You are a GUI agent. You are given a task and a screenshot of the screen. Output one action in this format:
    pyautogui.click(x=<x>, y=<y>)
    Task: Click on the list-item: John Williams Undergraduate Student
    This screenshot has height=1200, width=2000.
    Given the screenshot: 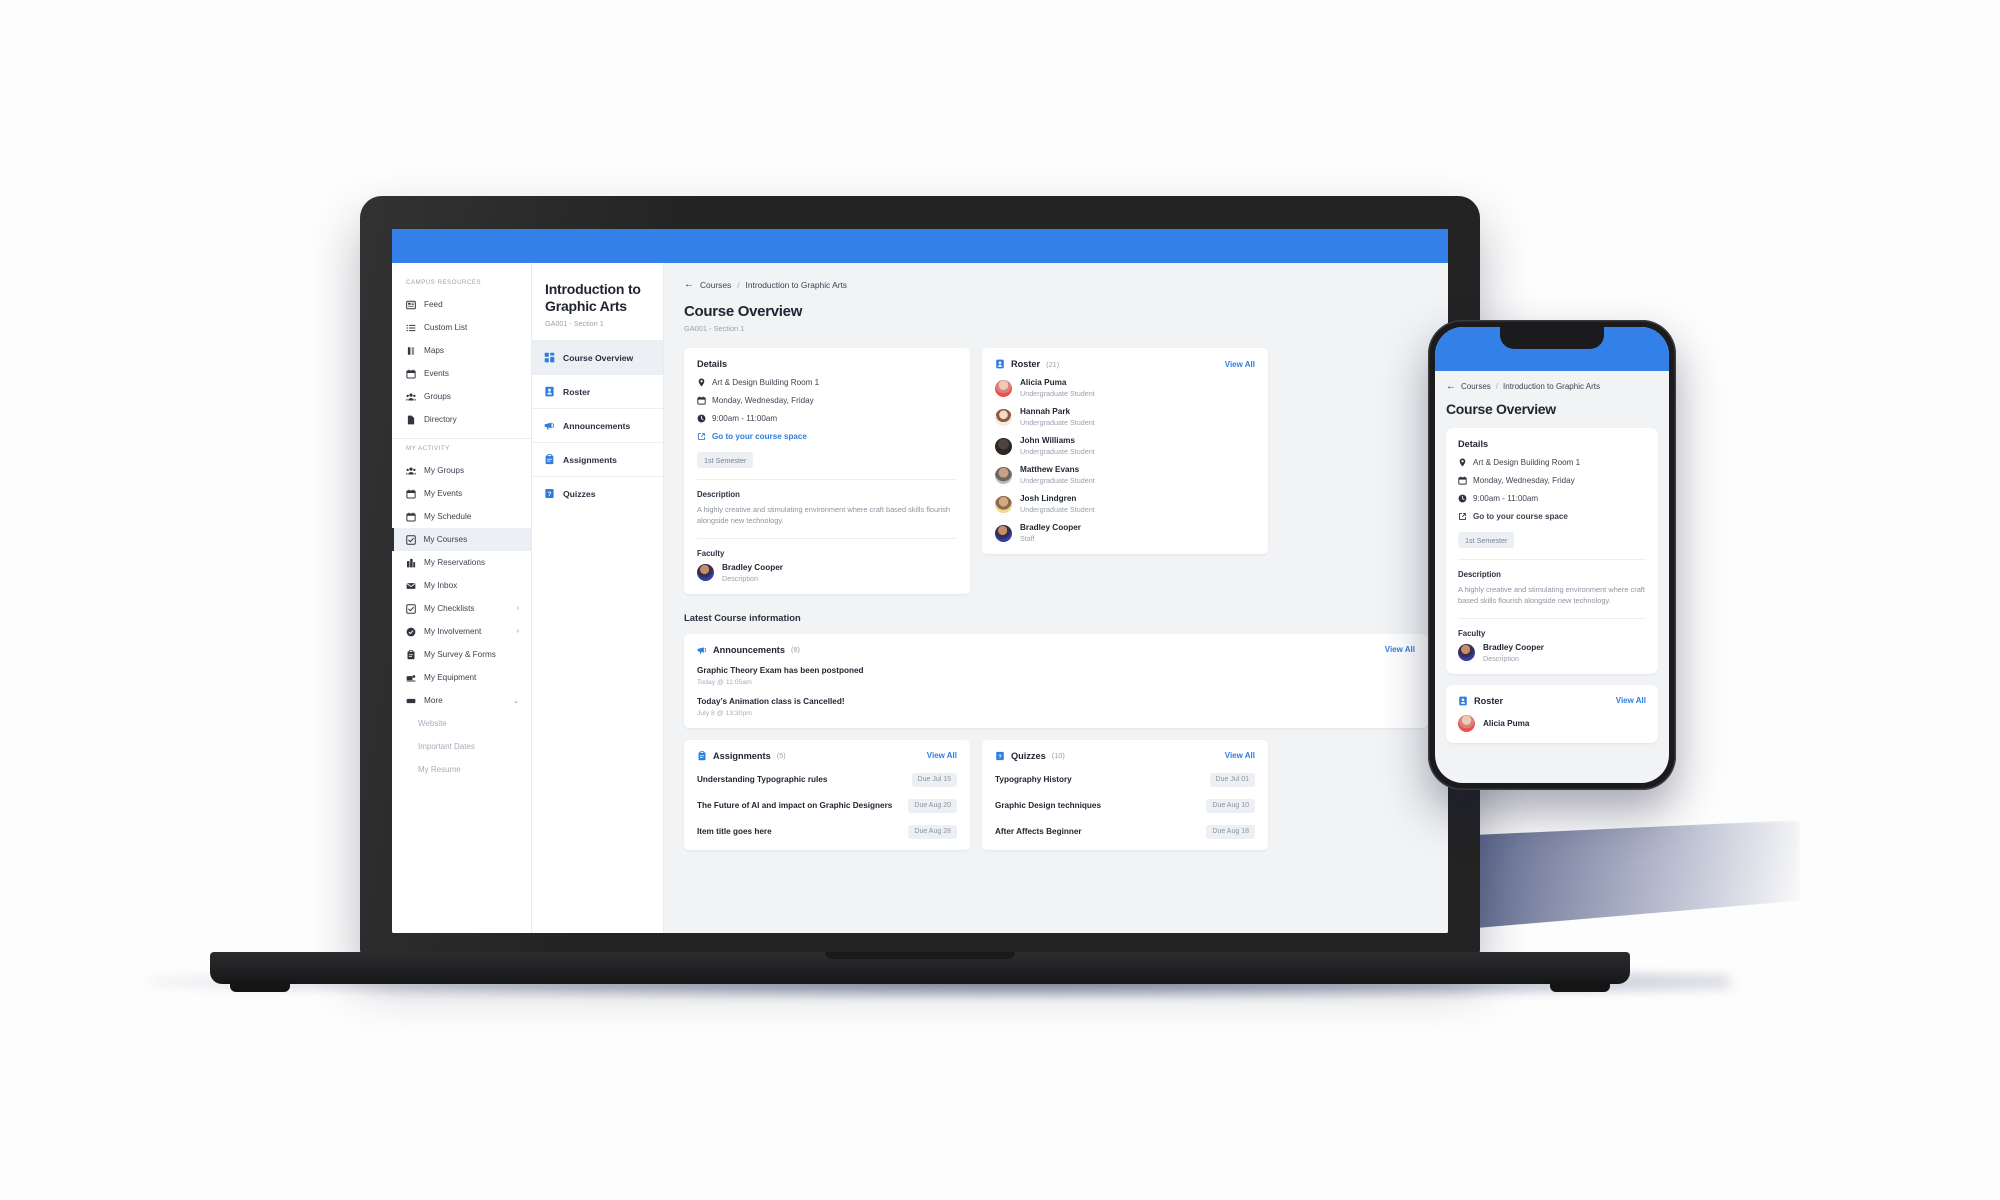 What is the action you would take?
    pyautogui.click(x=1125, y=446)
    